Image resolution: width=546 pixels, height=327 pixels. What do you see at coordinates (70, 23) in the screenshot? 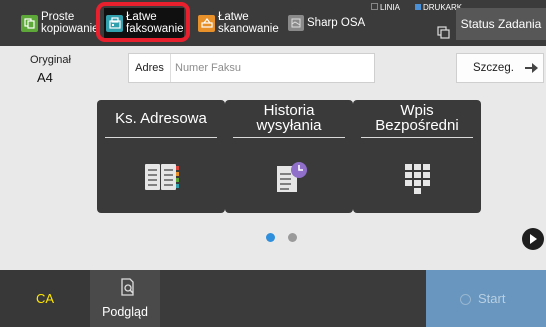
I see `tab-easy-copy-label: Proste kopiowanie` at bounding box center [70, 23].